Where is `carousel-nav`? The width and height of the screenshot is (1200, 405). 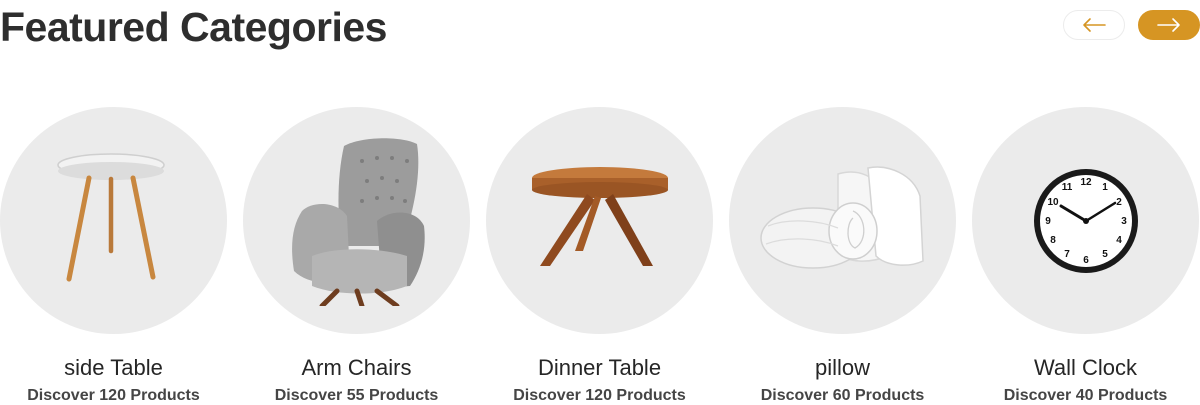 carousel-nav is located at coordinates (1131, 25).